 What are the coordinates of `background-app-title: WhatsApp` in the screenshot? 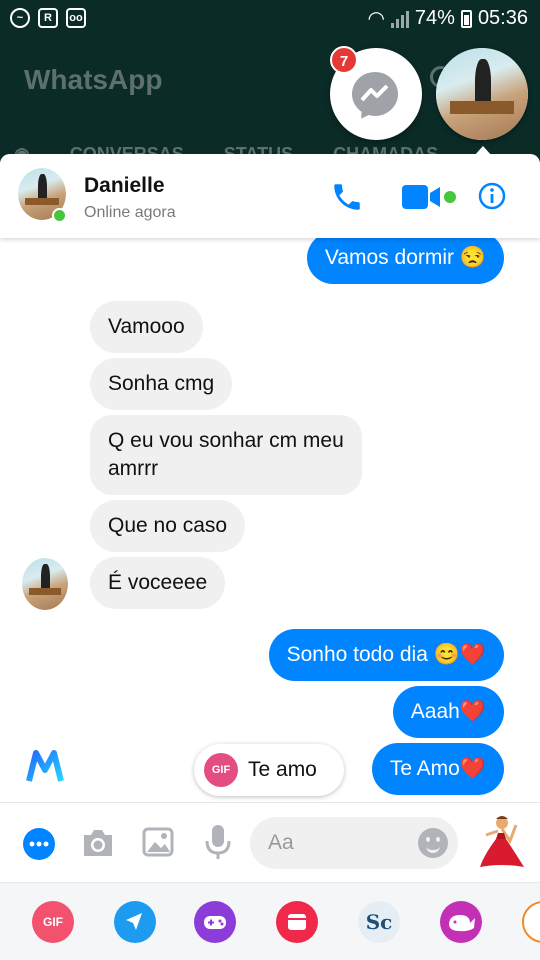 It's located at (93, 79).